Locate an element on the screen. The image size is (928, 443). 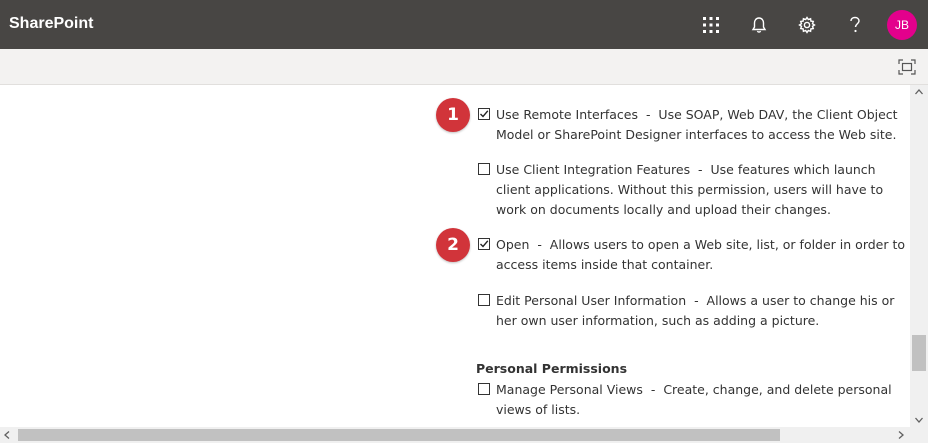
notifications-bell-icon is located at coordinates (759, 25).